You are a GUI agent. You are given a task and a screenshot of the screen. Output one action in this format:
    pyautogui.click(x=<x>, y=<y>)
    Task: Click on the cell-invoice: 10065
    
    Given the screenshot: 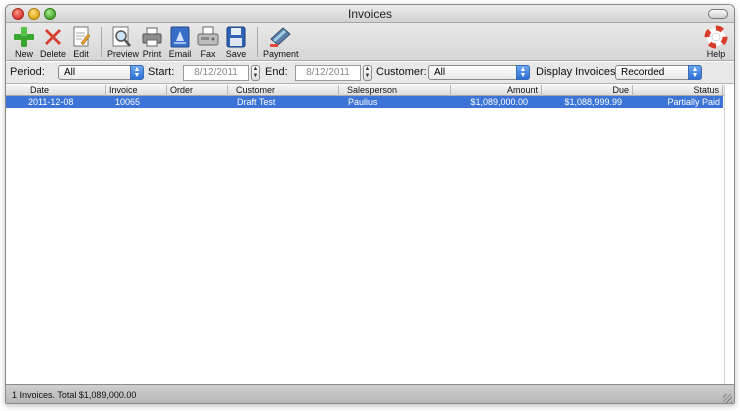 What is the action you would take?
    pyautogui.click(x=128, y=102)
    